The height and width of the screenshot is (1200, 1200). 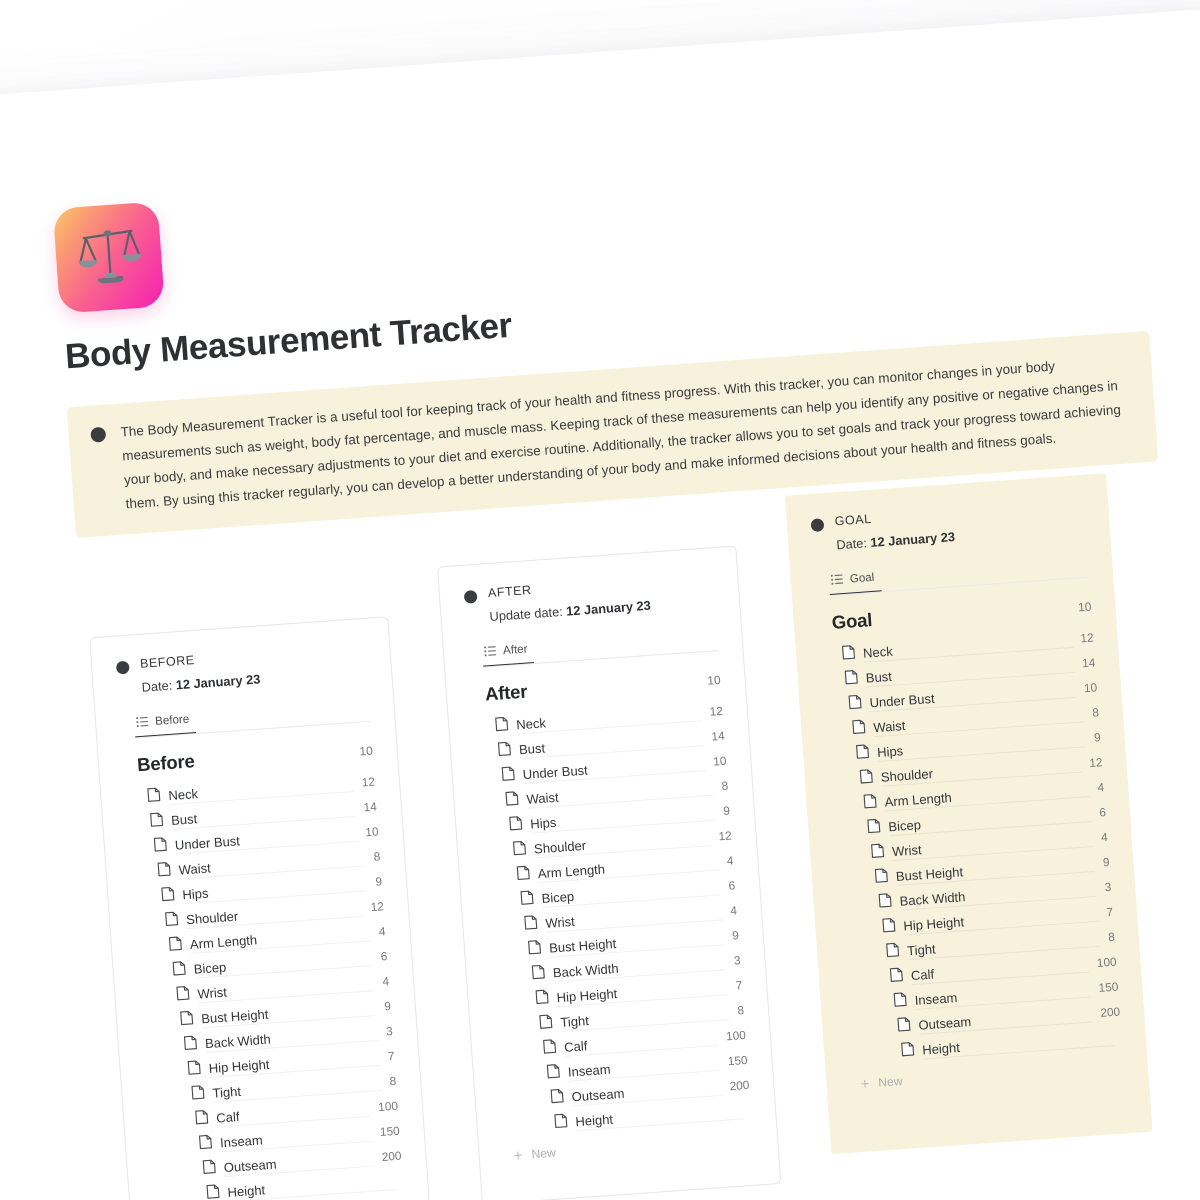 I want to click on plus-icon: +, so click(x=864, y=1084).